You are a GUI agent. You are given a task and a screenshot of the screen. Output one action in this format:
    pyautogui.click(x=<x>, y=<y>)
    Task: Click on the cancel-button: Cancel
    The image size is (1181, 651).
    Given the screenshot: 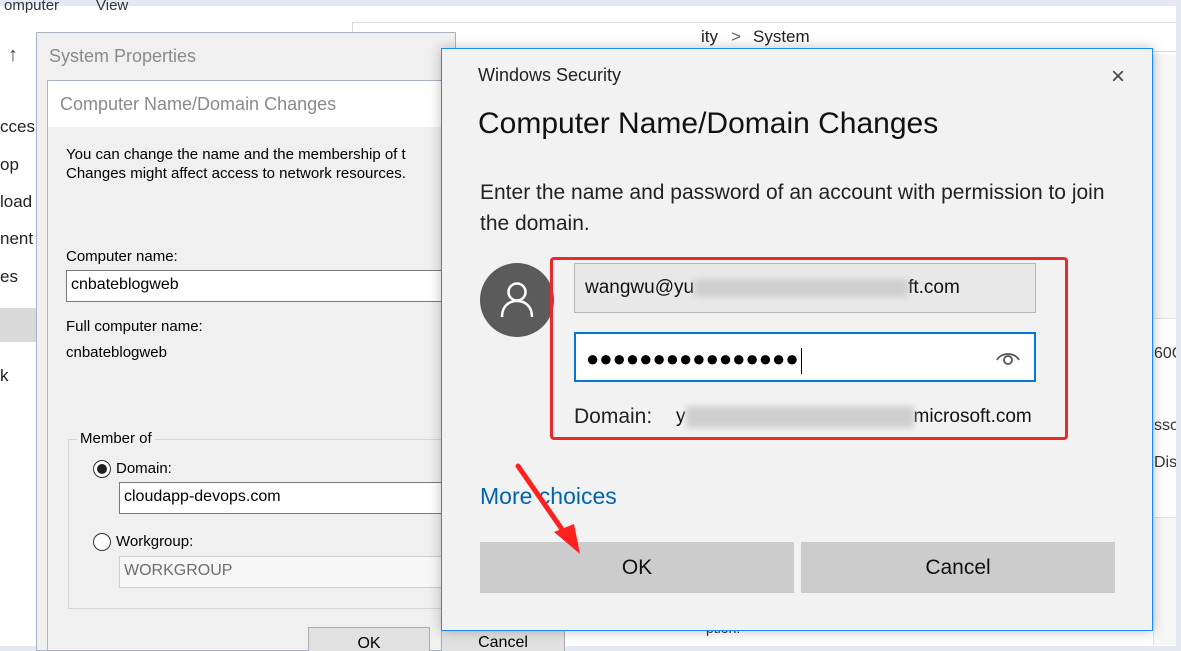 What is the action you would take?
    pyautogui.click(x=958, y=567)
    